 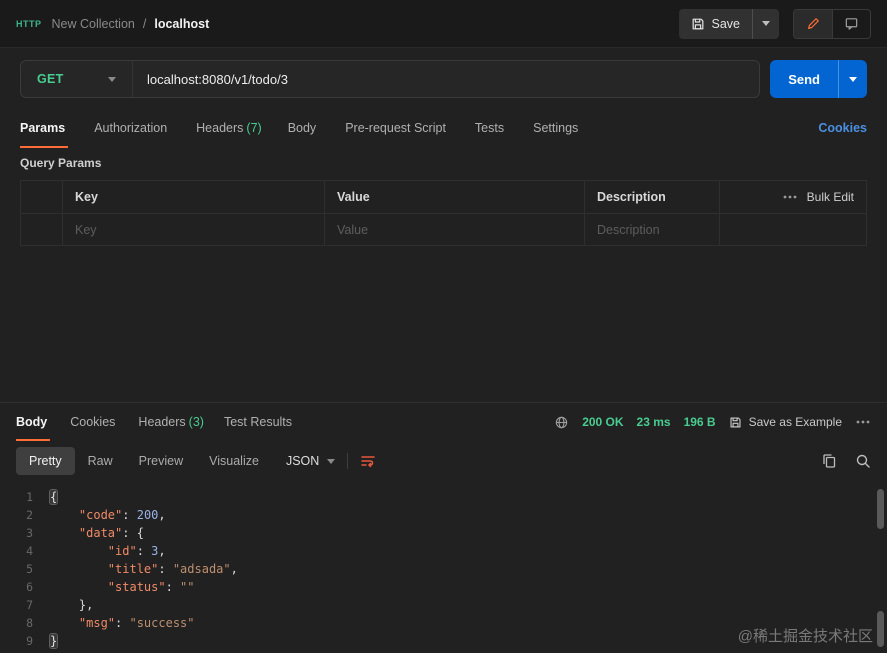 I want to click on column-header-description: Description, so click(x=652, y=197).